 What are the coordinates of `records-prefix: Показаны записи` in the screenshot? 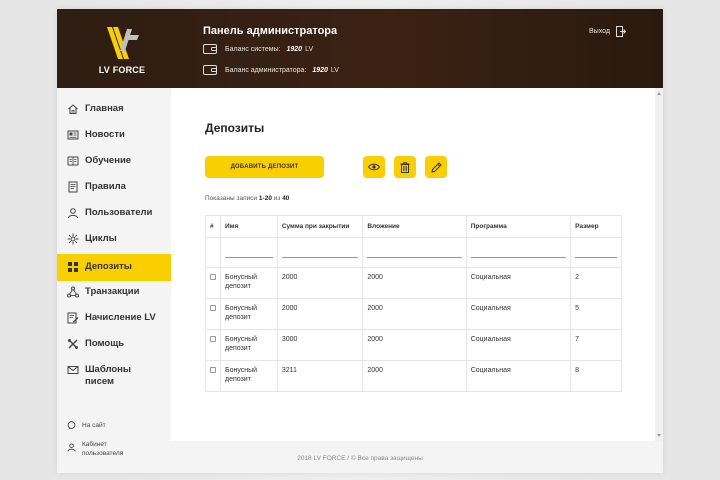 It's located at (231, 198).